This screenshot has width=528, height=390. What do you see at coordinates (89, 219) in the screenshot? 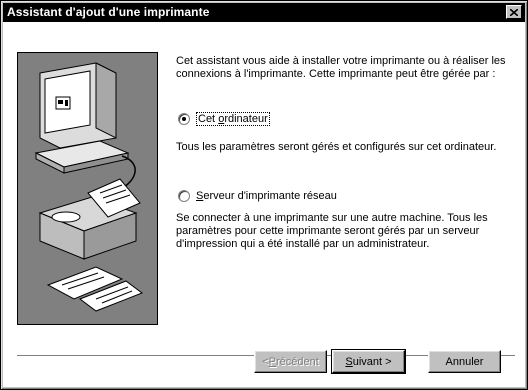
I see `printer-icon` at bounding box center [89, 219].